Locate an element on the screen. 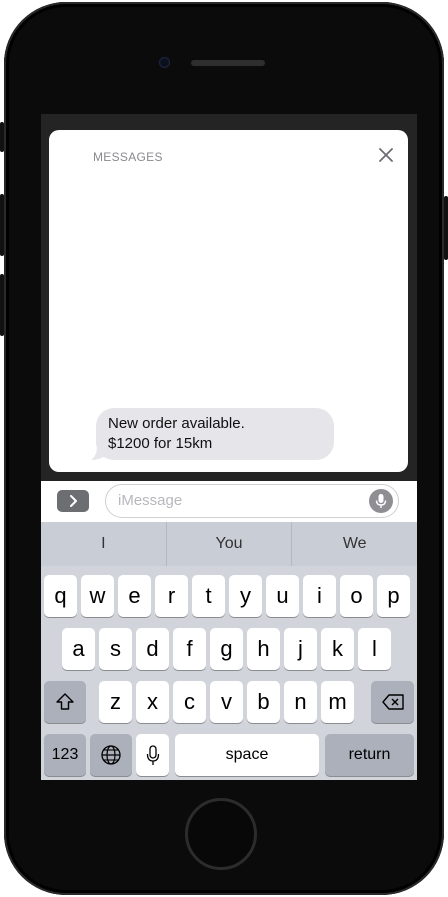 This screenshot has height=897, width=448. chevron-right-icon is located at coordinates (73, 501).